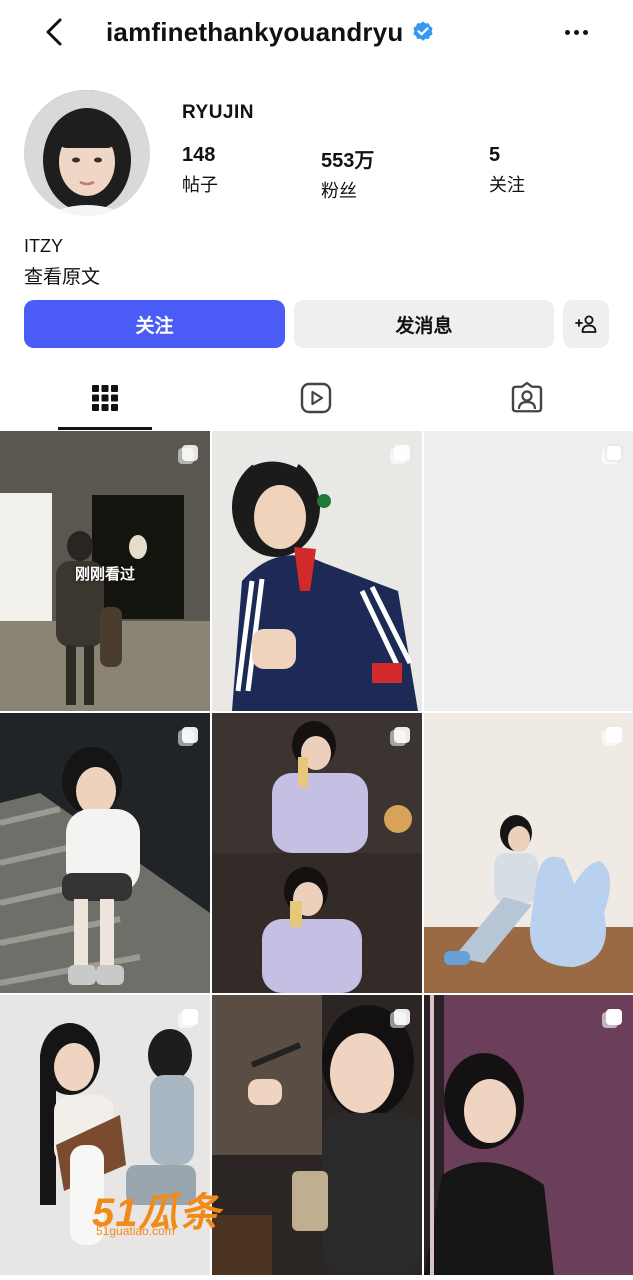  I want to click on stat-posts: 148 帖子, so click(200, 170).